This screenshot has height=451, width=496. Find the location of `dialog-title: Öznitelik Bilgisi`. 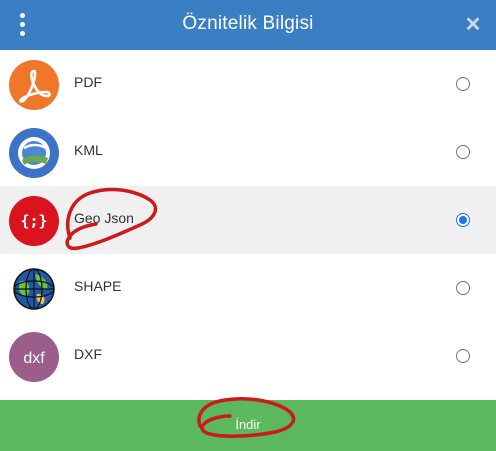

dialog-title: Öznitelik Bilgisi is located at coordinates (248, 23).